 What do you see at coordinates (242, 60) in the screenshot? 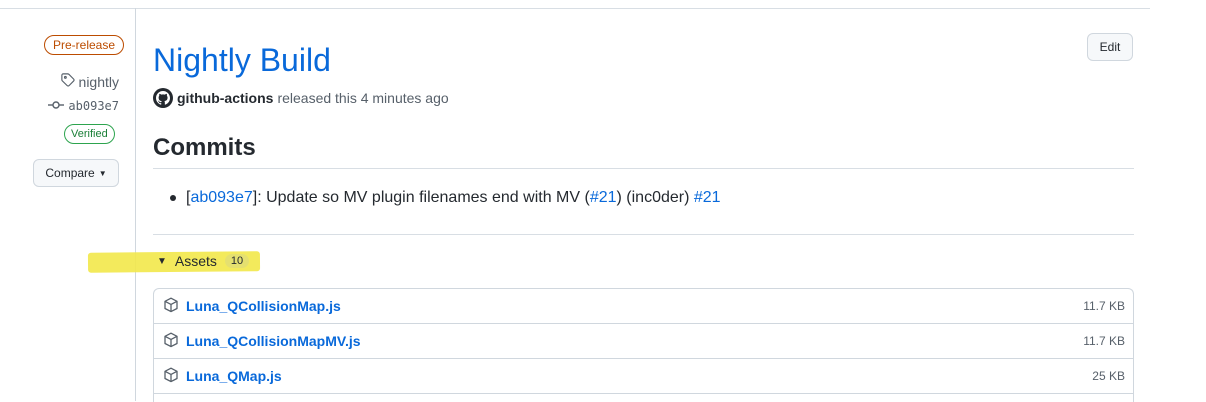
I see `release-title: Nightly Build` at bounding box center [242, 60].